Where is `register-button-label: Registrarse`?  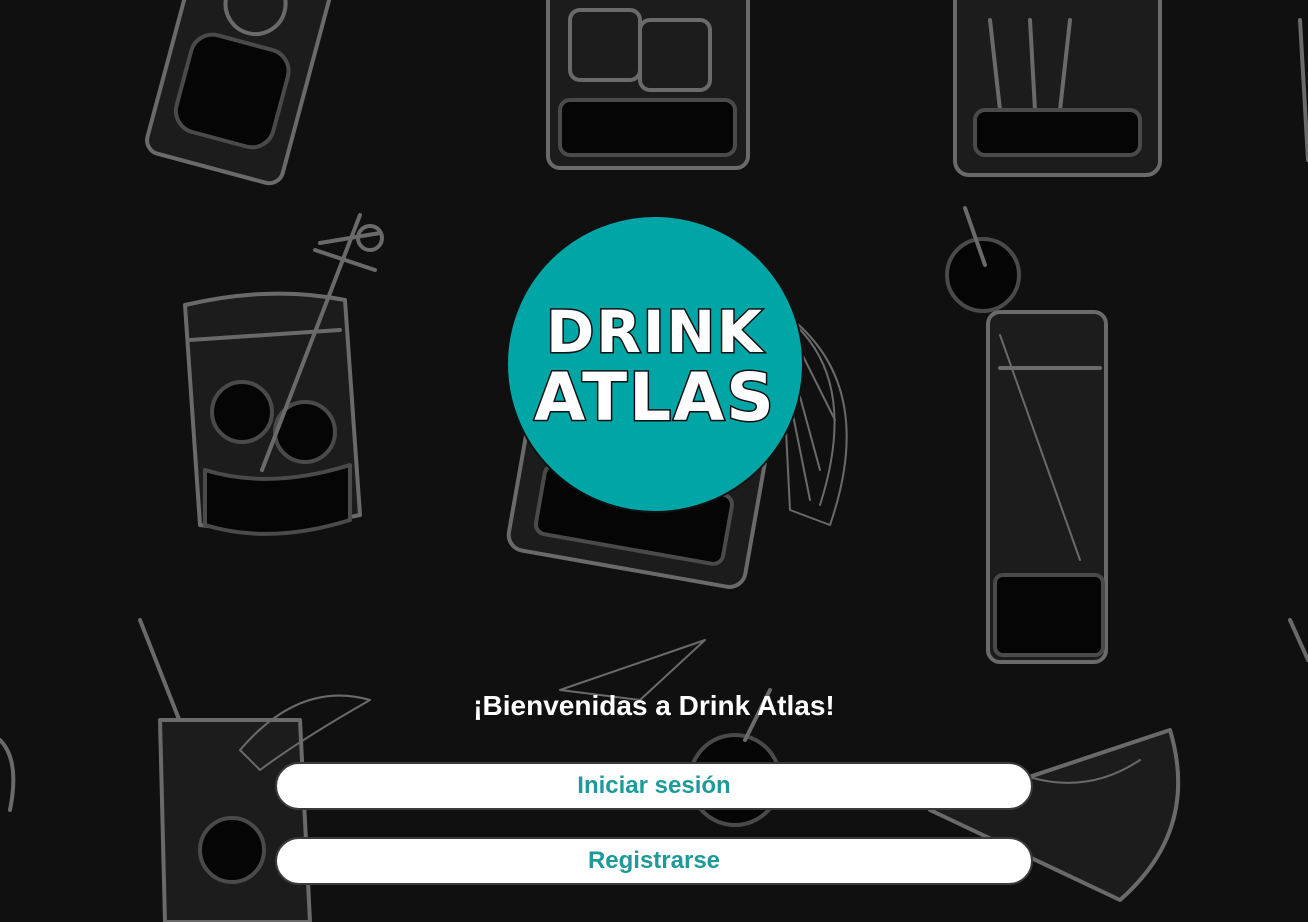
register-button-label: Registrarse is located at coordinates (654, 860).